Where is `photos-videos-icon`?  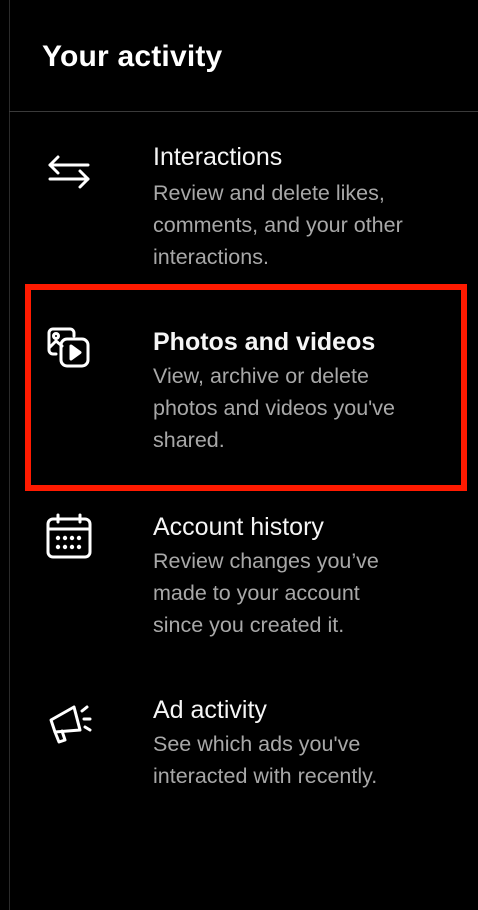
photos-videos-icon is located at coordinates (69, 349).